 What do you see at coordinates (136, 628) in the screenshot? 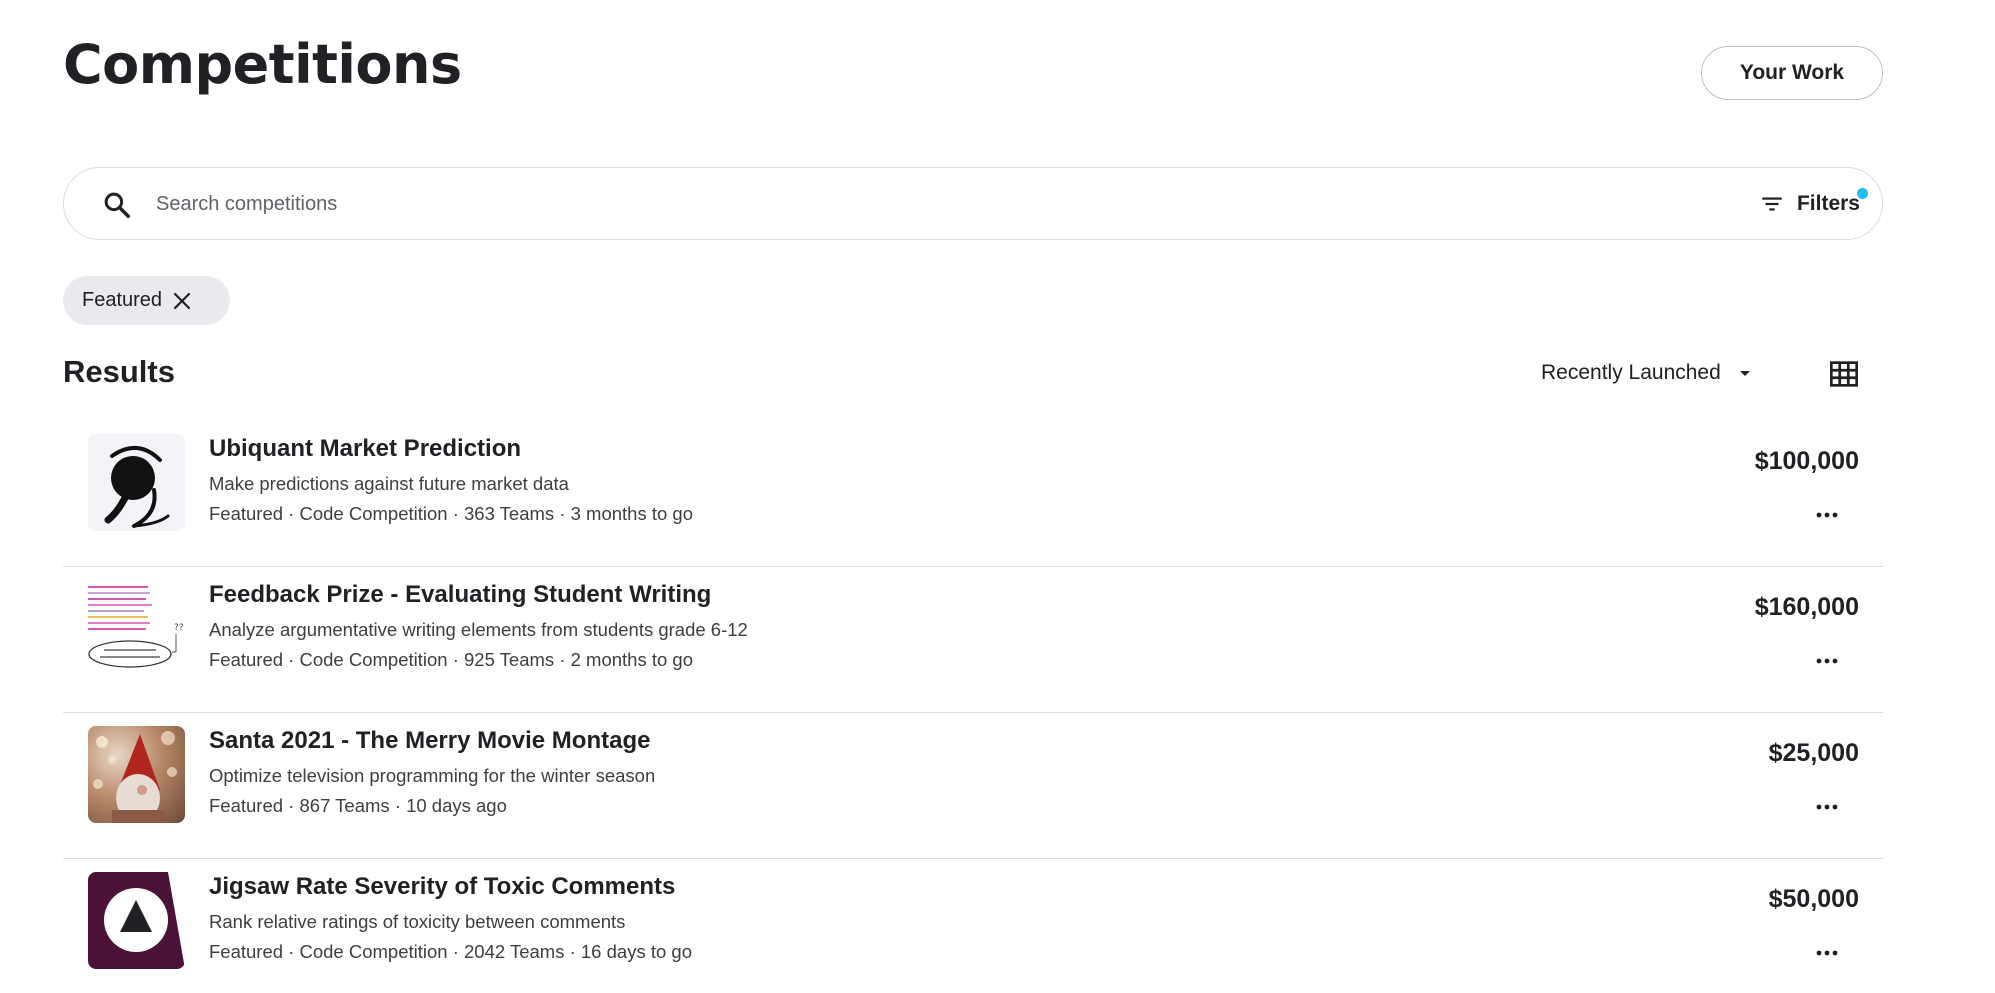
I see `feedback-prize-thumbnail: ??` at bounding box center [136, 628].